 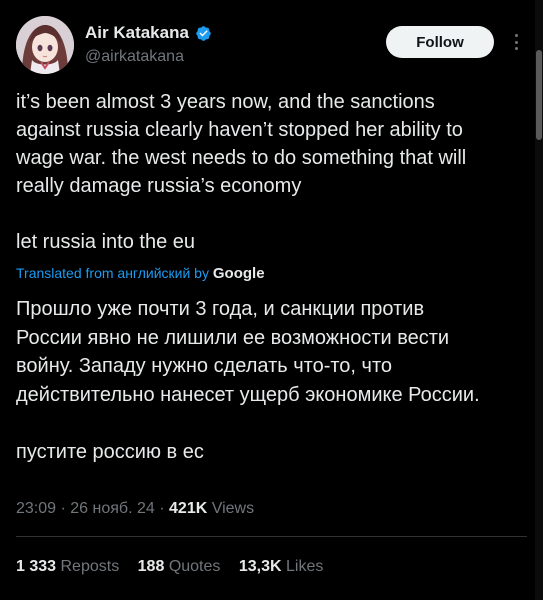 What do you see at coordinates (151, 566) in the screenshot?
I see `quotes-count: 188` at bounding box center [151, 566].